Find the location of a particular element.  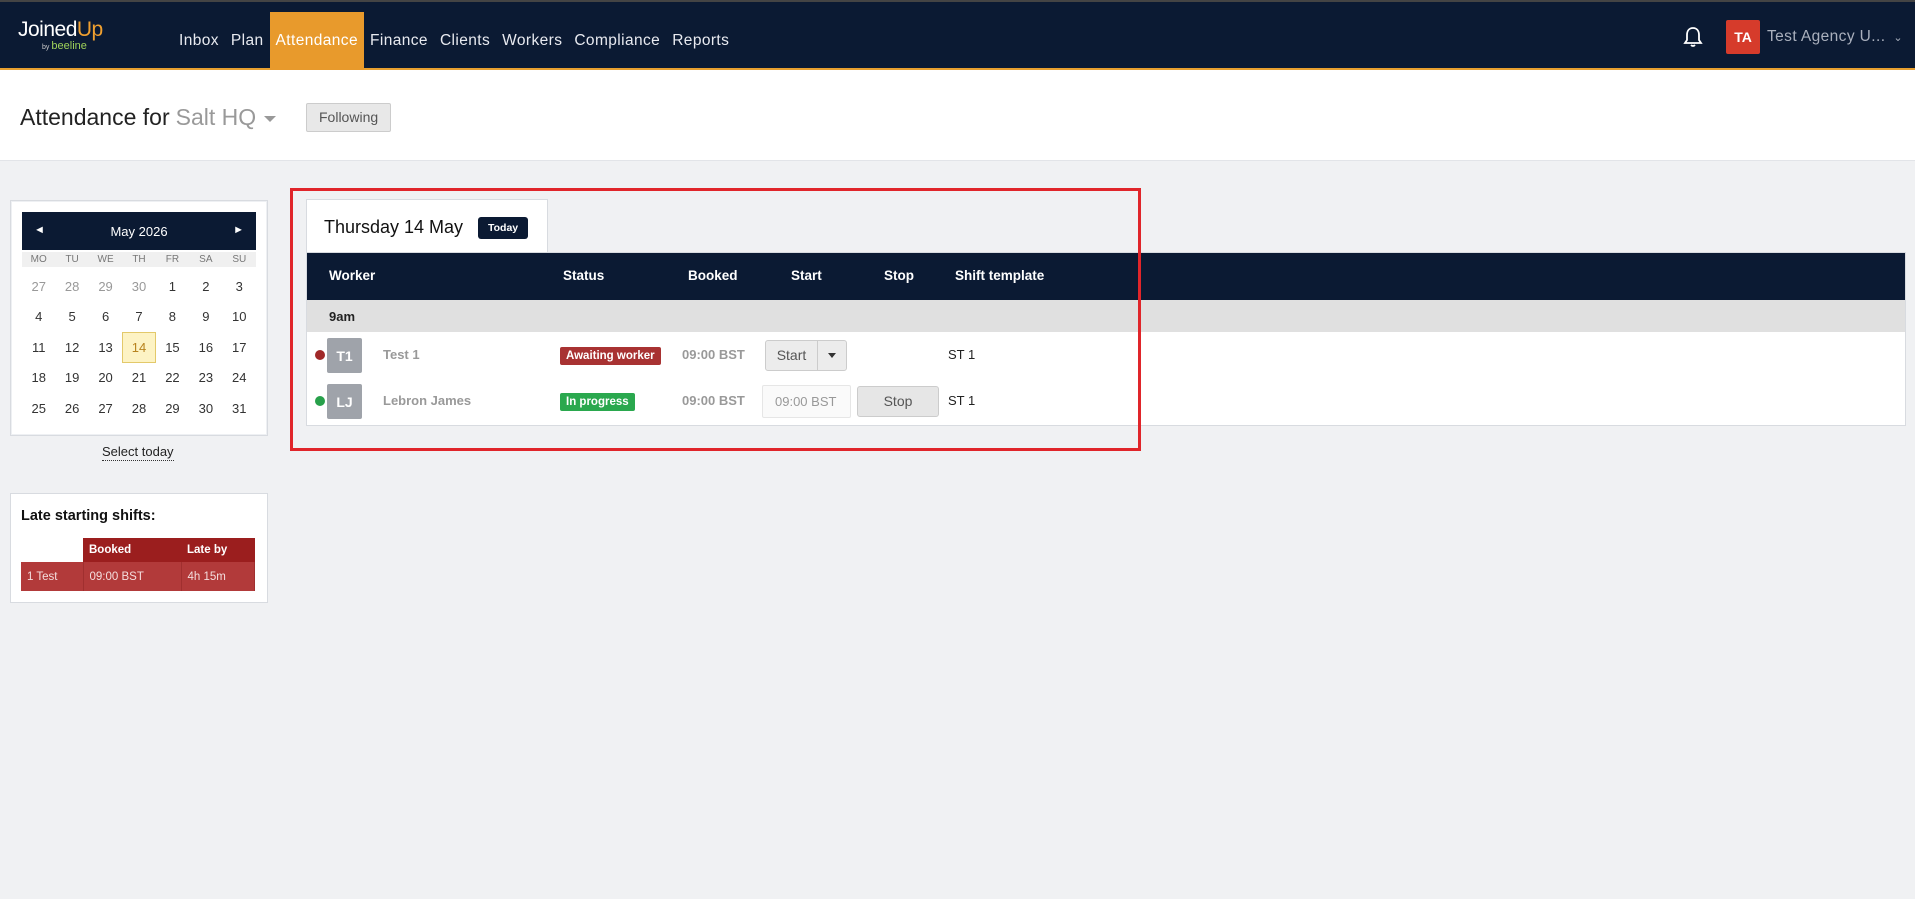

worker-avatar: LJ is located at coordinates (344, 401).